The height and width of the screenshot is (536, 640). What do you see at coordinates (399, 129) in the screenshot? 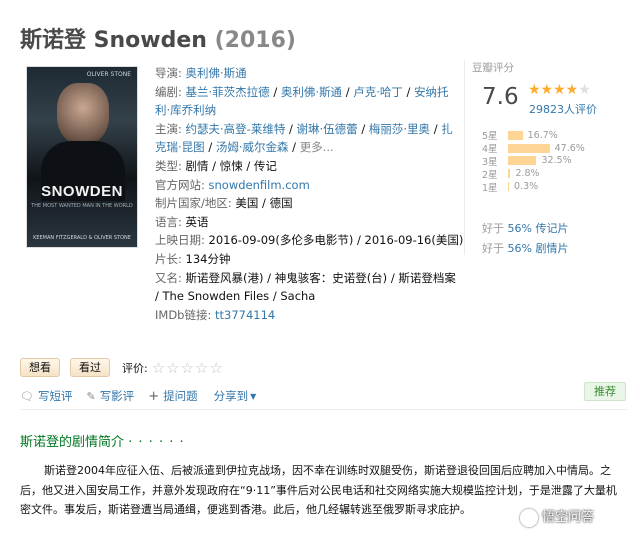
I see `cast-link: 梅丽莎·里奥` at bounding box center [399, 129].